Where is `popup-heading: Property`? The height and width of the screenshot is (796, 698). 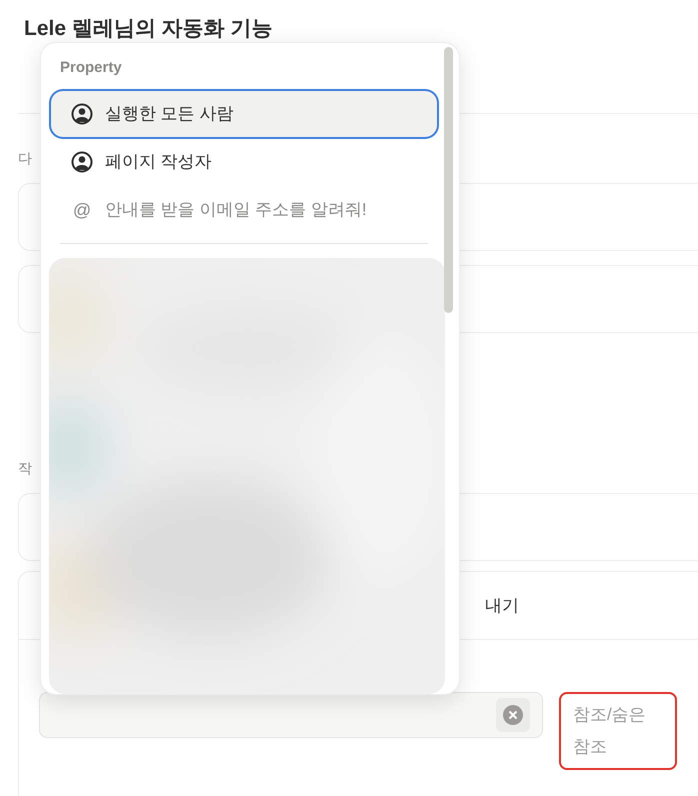
popup-heading: Property is located at coordinates (91, 68).